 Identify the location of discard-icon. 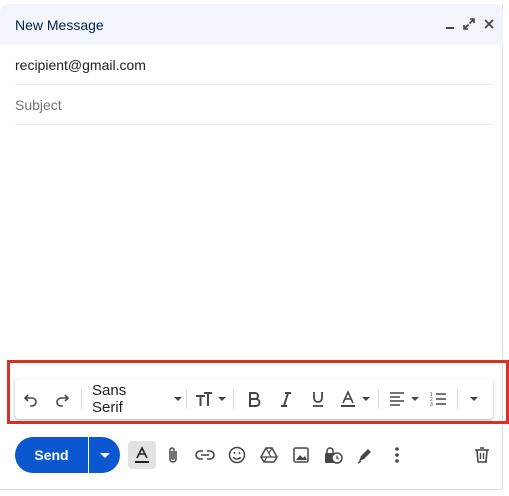
(482, 455).